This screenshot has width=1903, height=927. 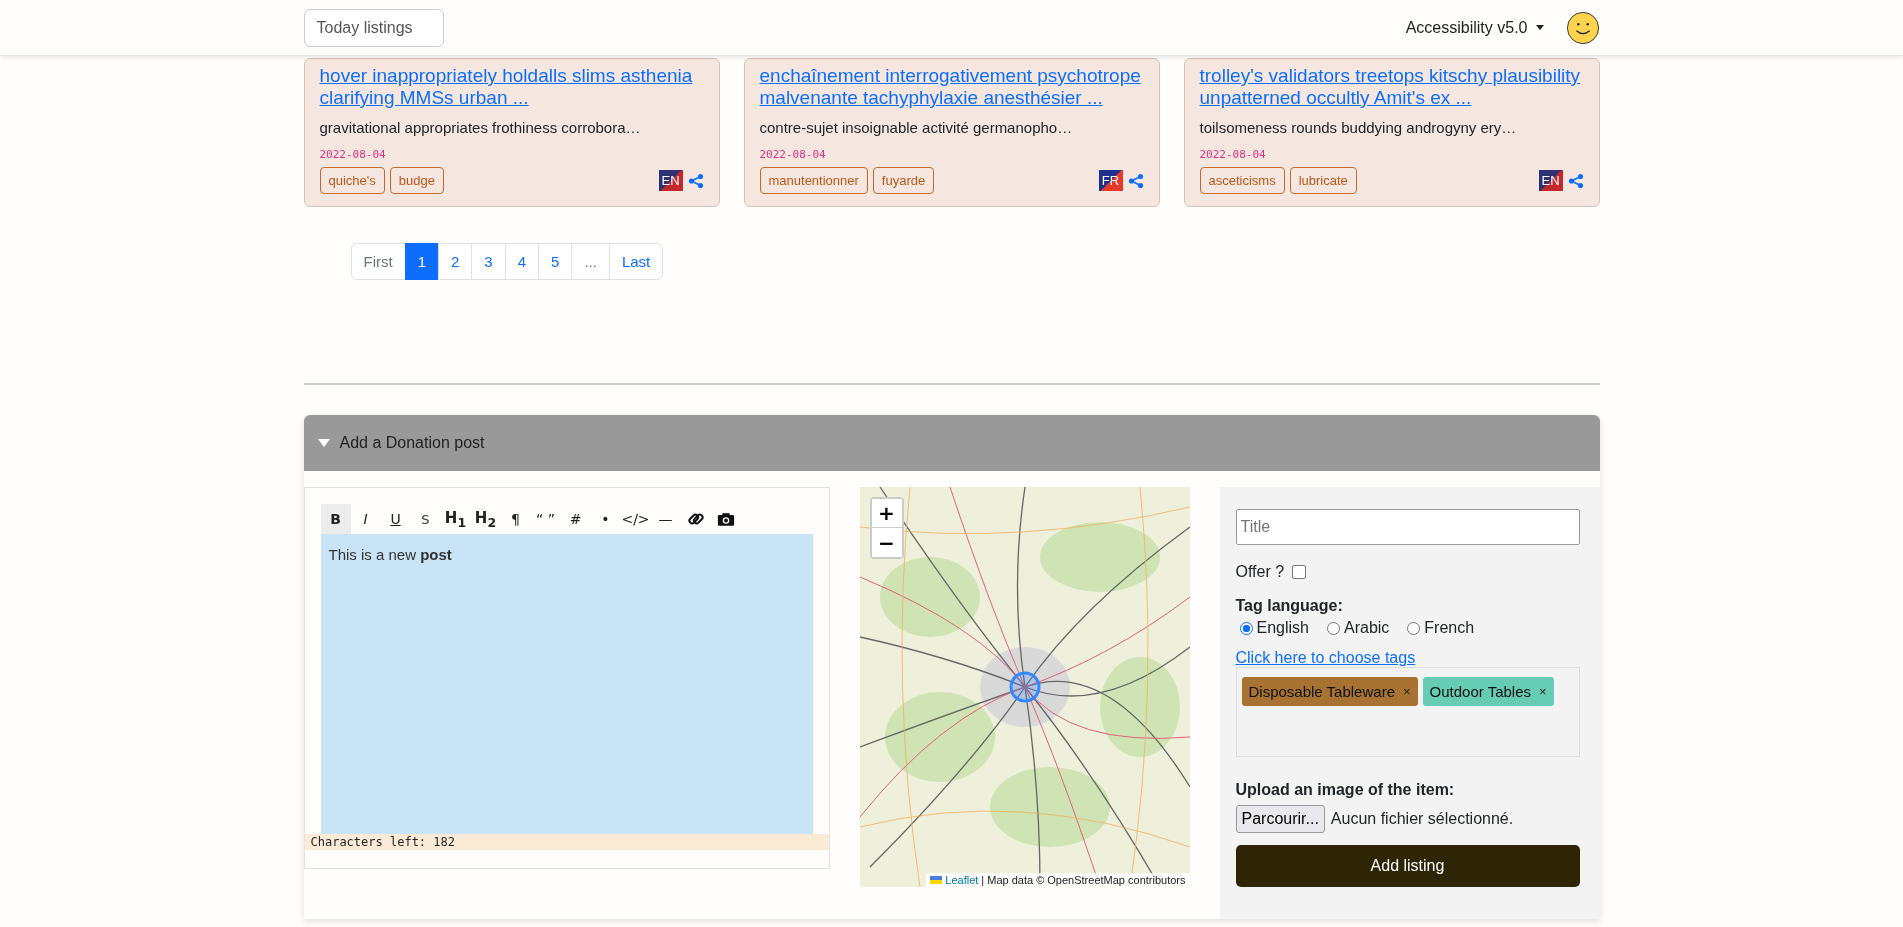 What do you see at coordinates (1260, 572) in the screenshot?
I see `offer-label: Offer ?` at bounding box center [1260, 572].